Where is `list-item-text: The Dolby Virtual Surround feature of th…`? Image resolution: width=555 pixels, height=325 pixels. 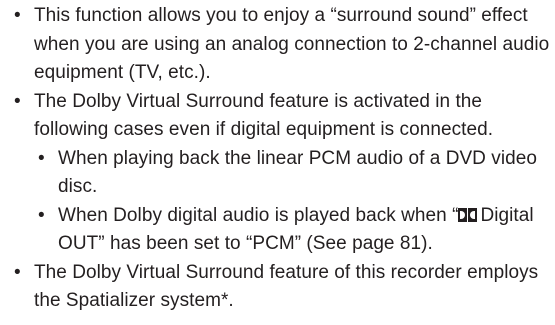 list-item-text: The Dolby Virtual Surround feature of th… is located at coordinates (286, 286).